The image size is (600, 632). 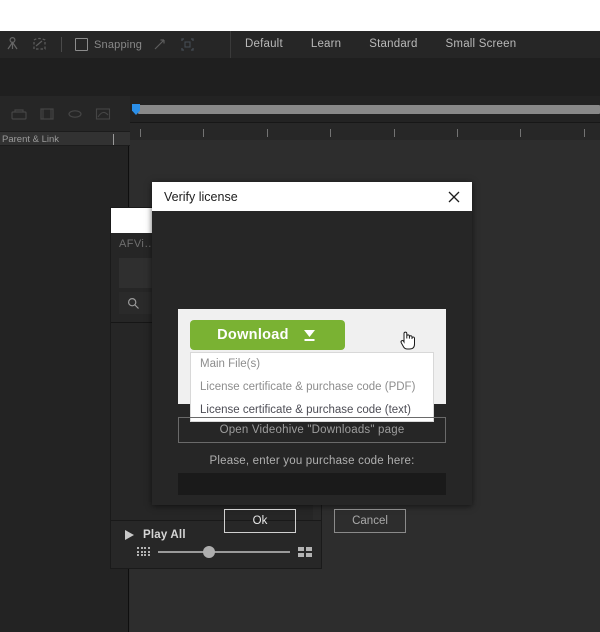 What do you see at coordinates (326, 44) in the screenshot?
I see `tab-learn: Learn` at bounding box center [326, 44].